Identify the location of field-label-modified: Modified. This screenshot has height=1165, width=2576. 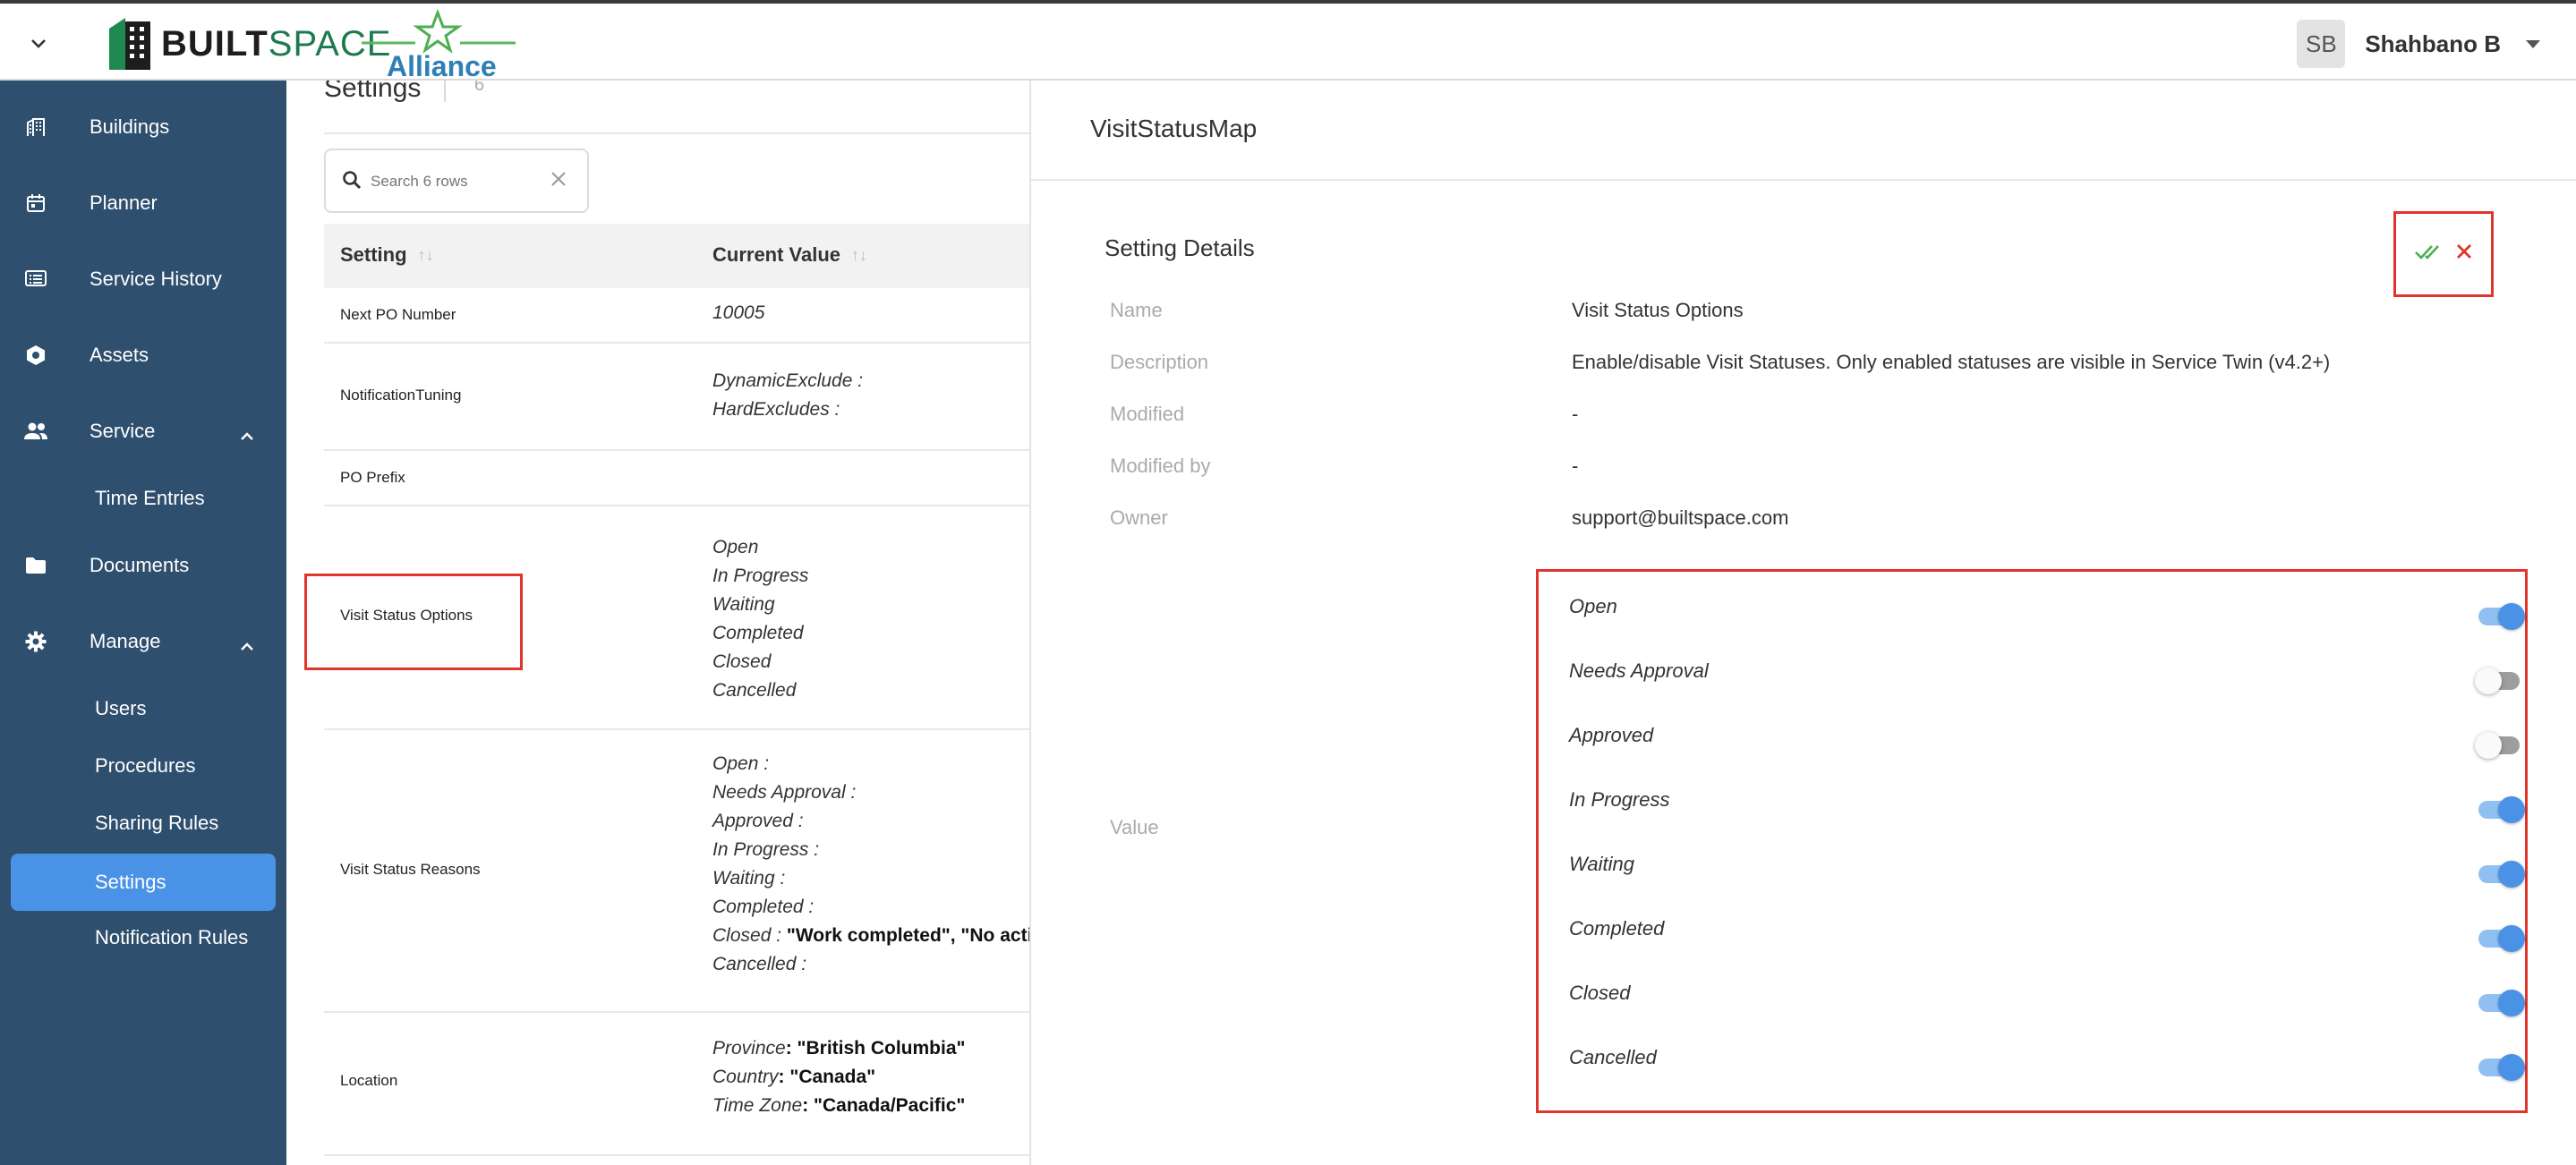
(1147, 414).